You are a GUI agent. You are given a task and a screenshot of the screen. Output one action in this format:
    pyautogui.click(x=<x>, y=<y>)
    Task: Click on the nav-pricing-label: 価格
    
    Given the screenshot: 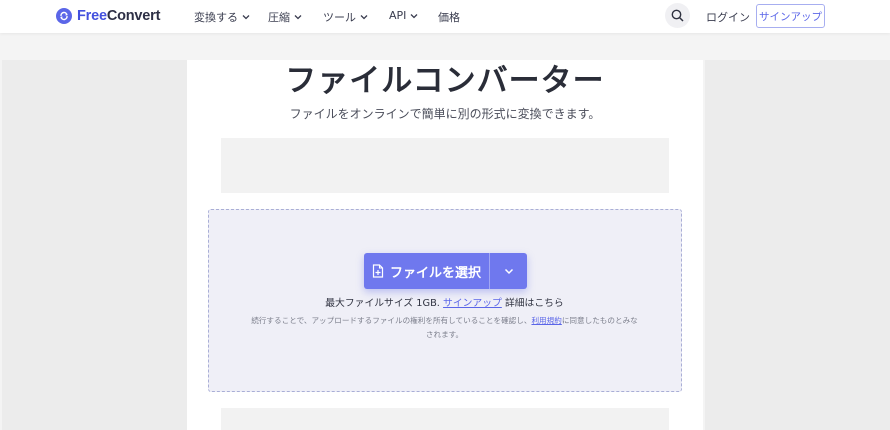 What is the action you would take?
    pyautogui.click(x=449, y=17)
    